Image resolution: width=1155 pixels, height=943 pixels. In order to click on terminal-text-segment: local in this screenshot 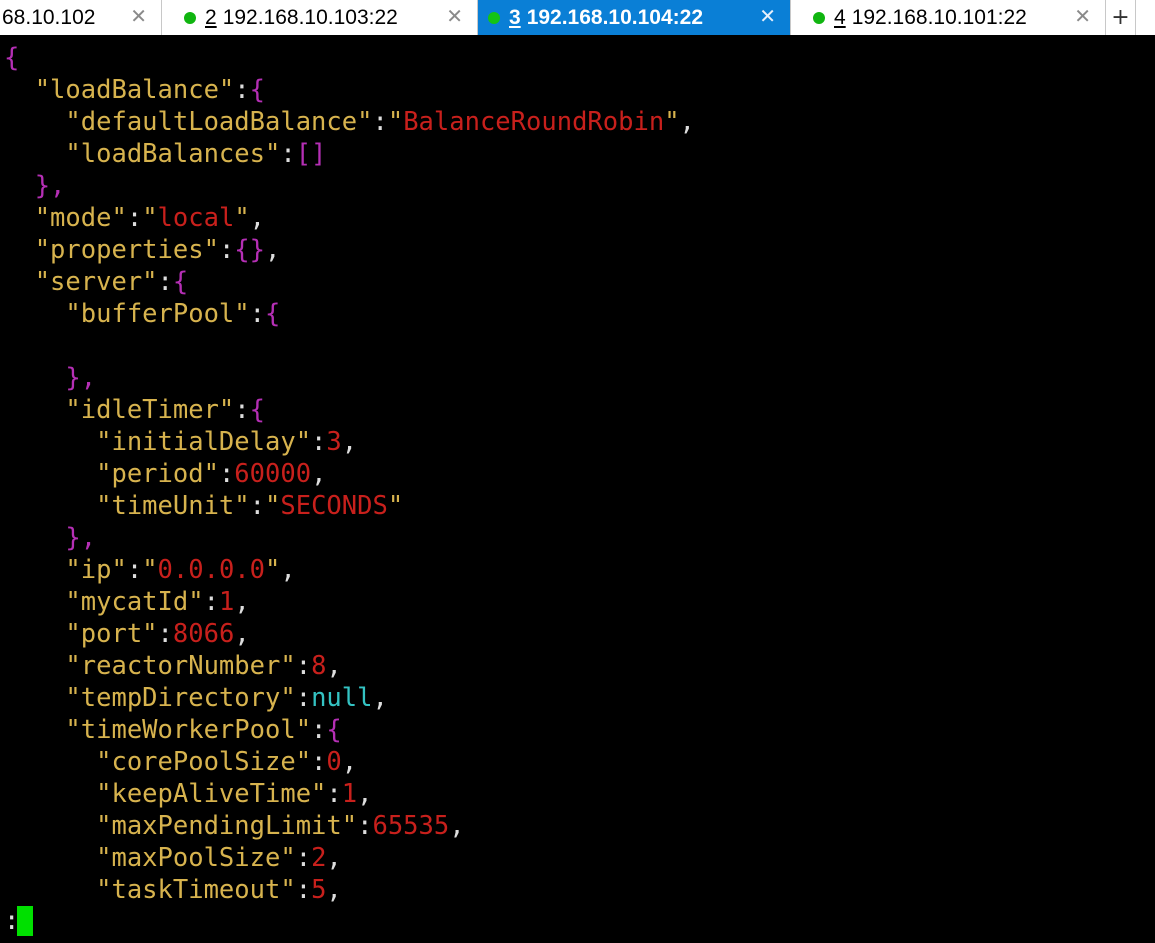, I will do `click(196, 218)`.